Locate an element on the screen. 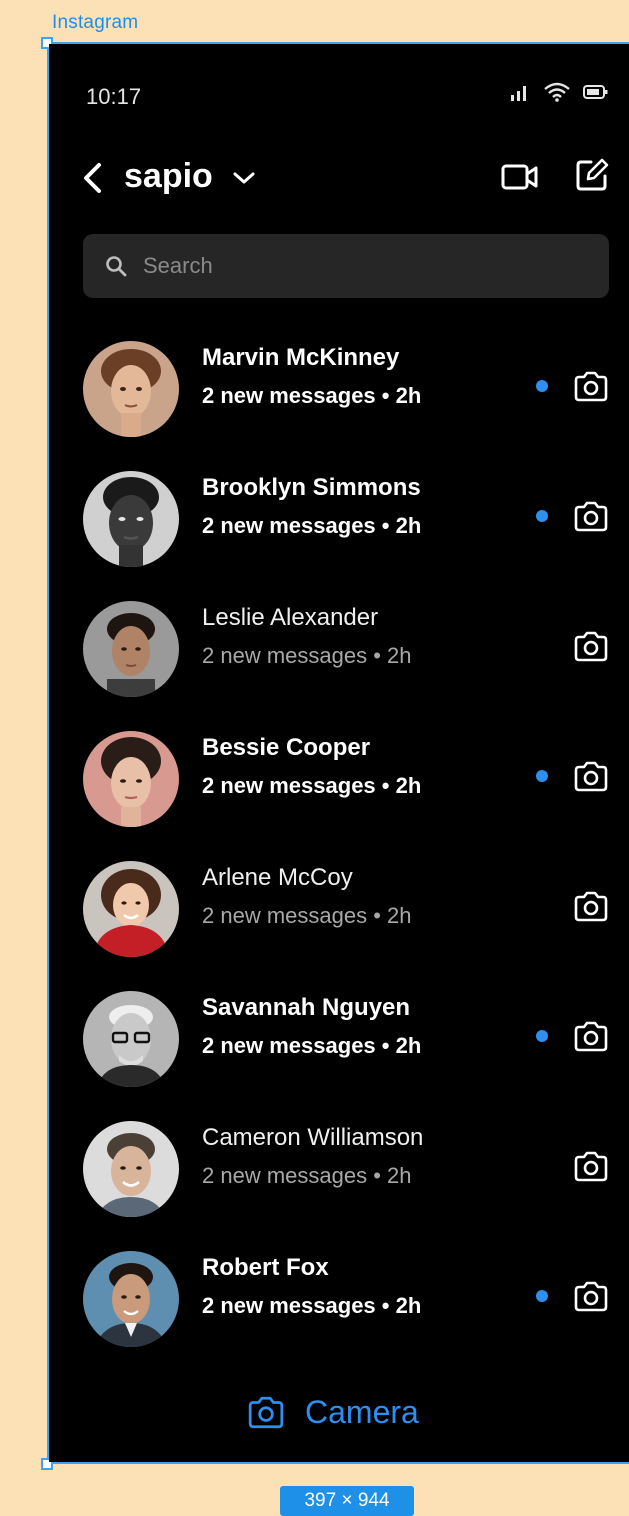 Image resolution: width=629 pixels, height=1516 pixels. conversation-row: Brooklyn Simmons 2 new messages • 2h is located at coordinates (339, 521).